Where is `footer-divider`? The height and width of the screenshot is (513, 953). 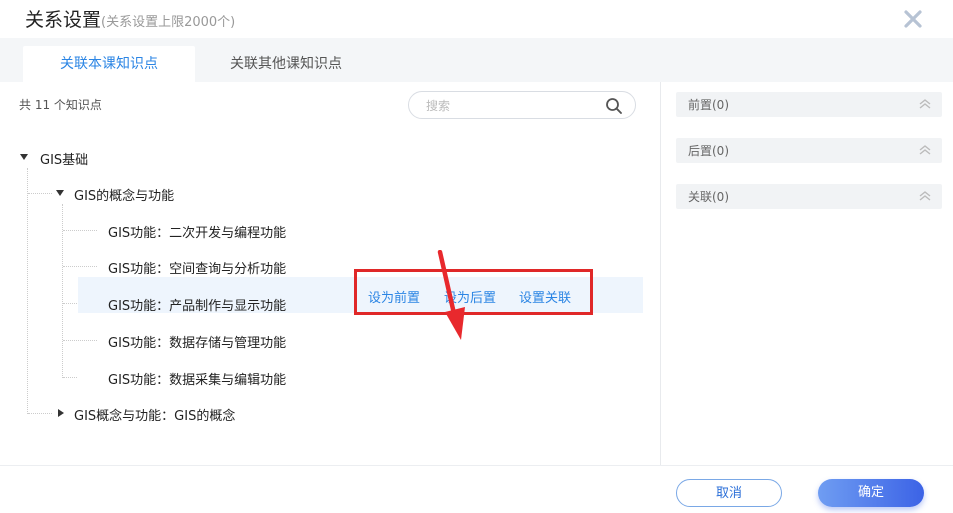
footer-divider is located at coordinates (476, 465).